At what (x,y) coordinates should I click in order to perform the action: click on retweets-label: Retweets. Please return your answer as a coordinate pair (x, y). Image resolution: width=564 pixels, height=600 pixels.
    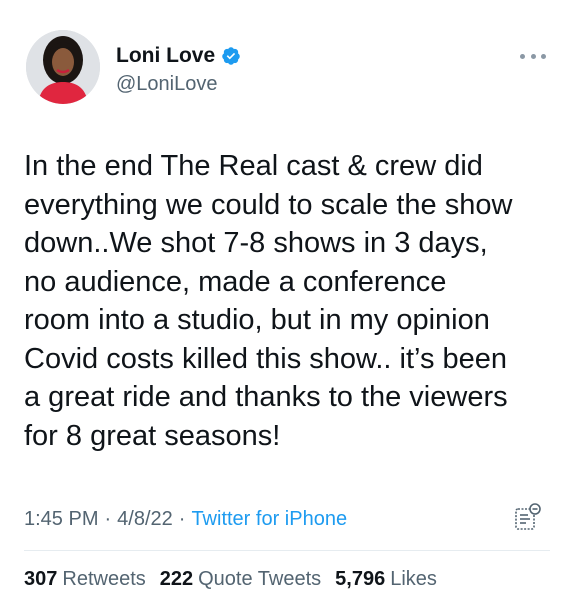
    Looking at the image, I should click on (104, 579).